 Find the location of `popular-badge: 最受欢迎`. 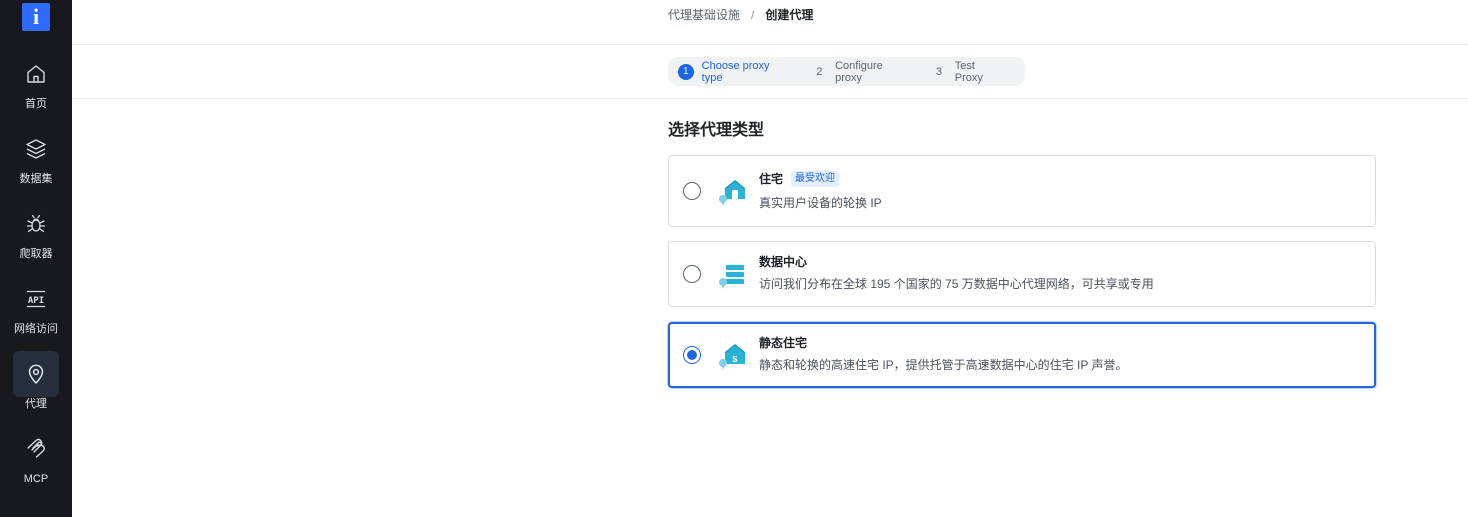

popular-badge: 最受欢迎 is located at coordinates (815, 179).